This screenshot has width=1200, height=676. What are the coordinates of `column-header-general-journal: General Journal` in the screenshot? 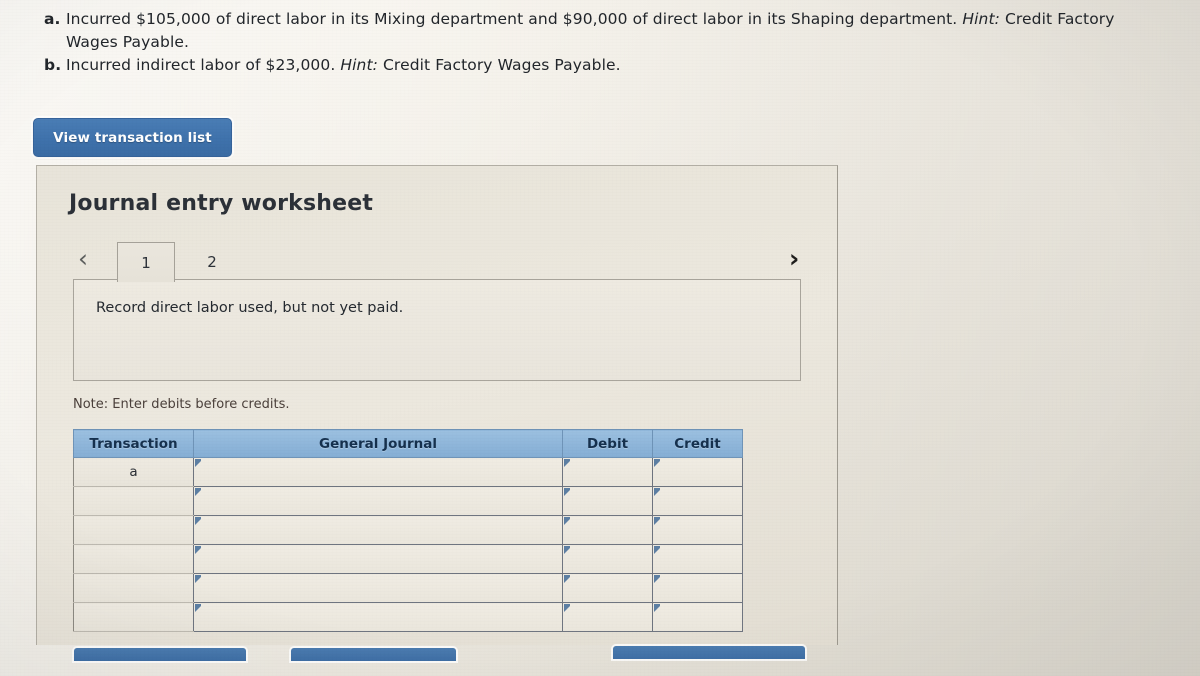 It's located at (378, 443).